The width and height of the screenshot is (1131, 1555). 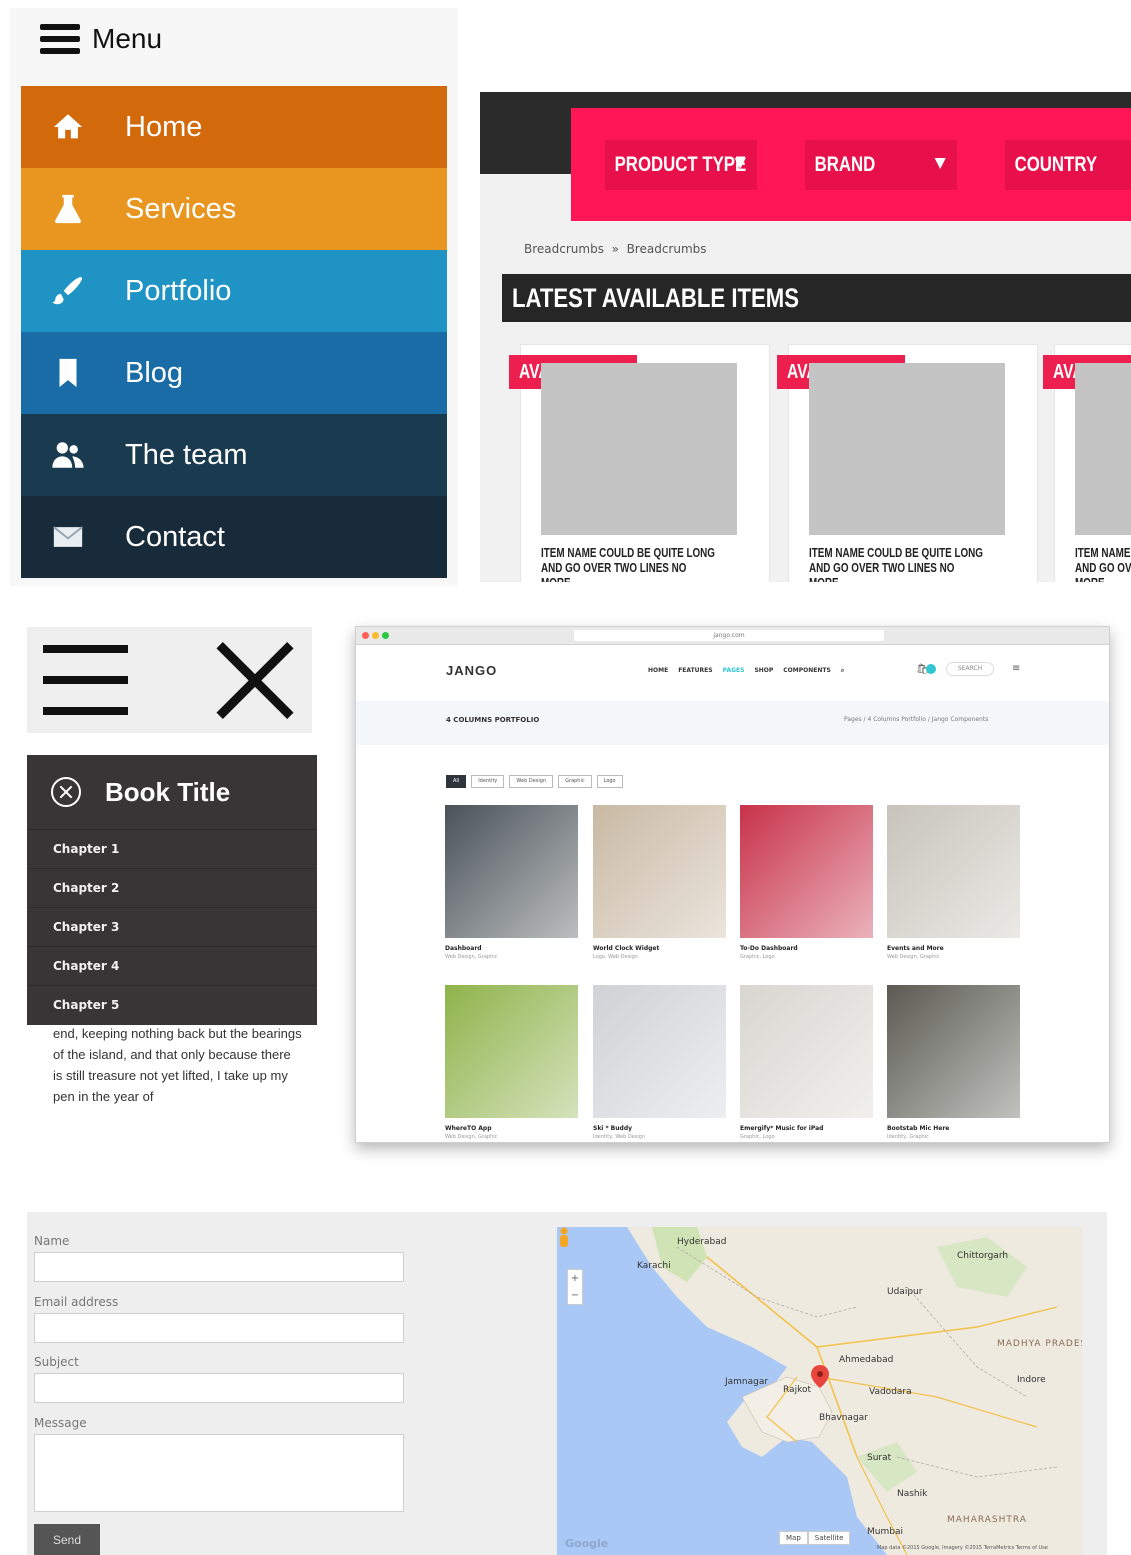 I want to click on map-region-label: MADHYA PRADESH, so click(x=1039, y=1344).